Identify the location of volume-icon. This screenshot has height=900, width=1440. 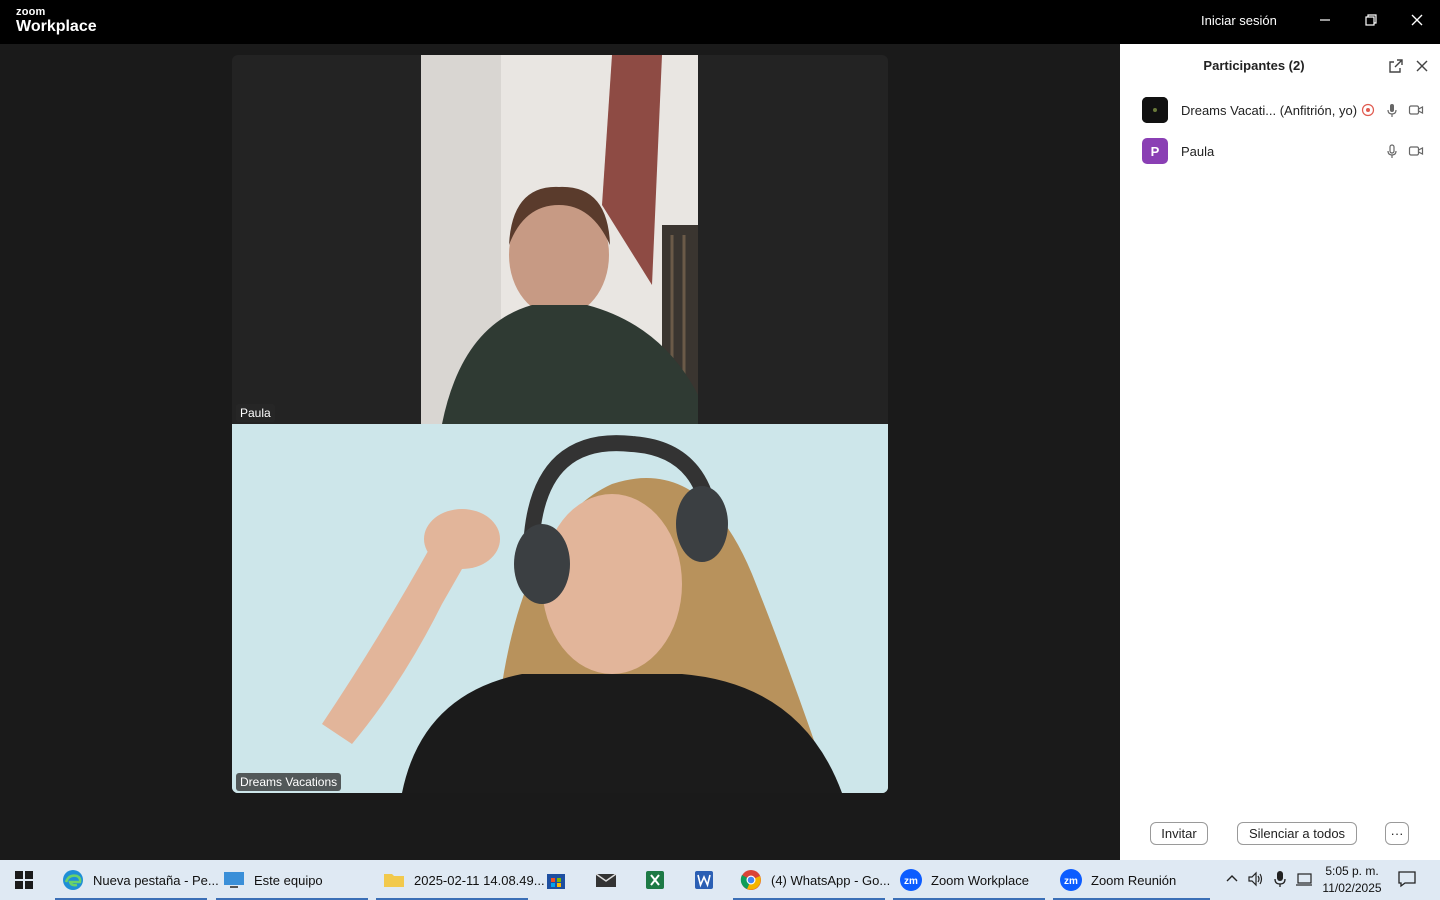
(1256, 879).